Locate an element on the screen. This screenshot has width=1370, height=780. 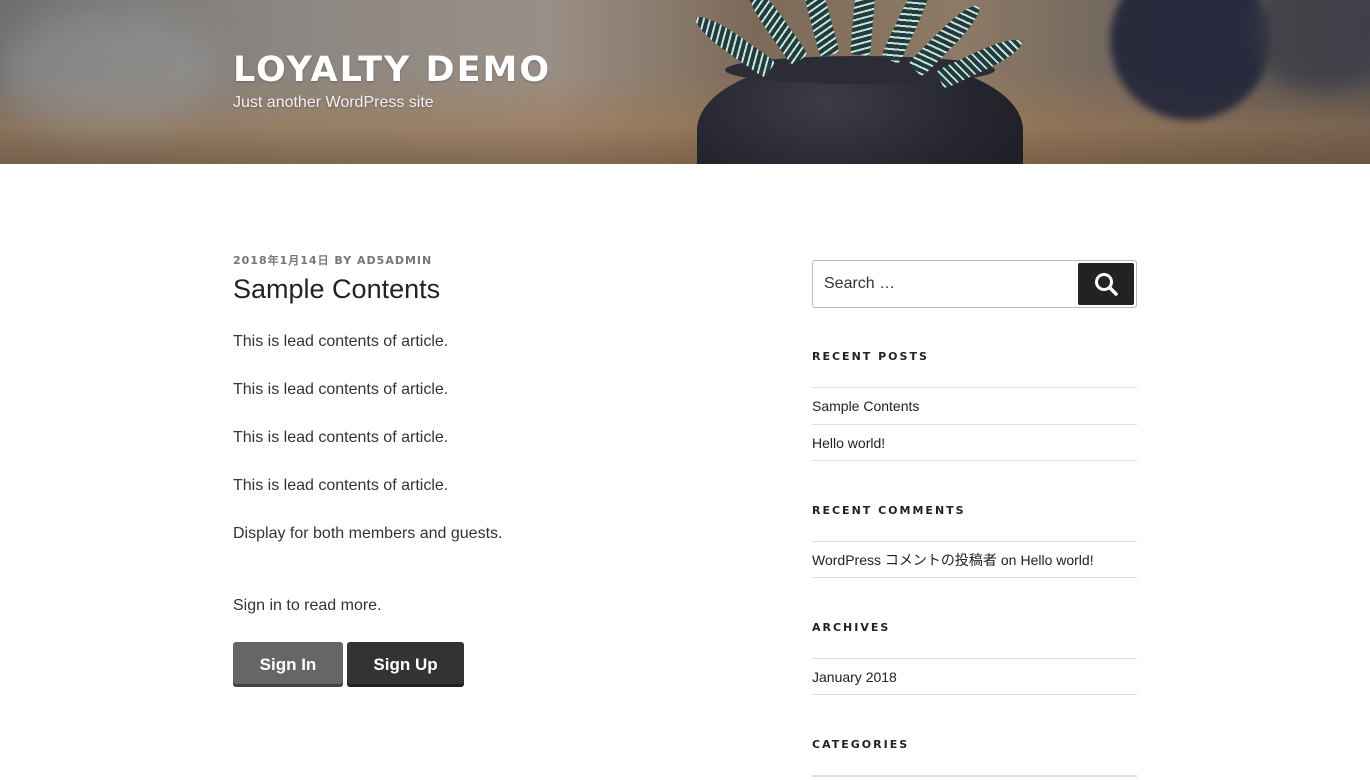
search-button is located at coordinates (1106, 284).